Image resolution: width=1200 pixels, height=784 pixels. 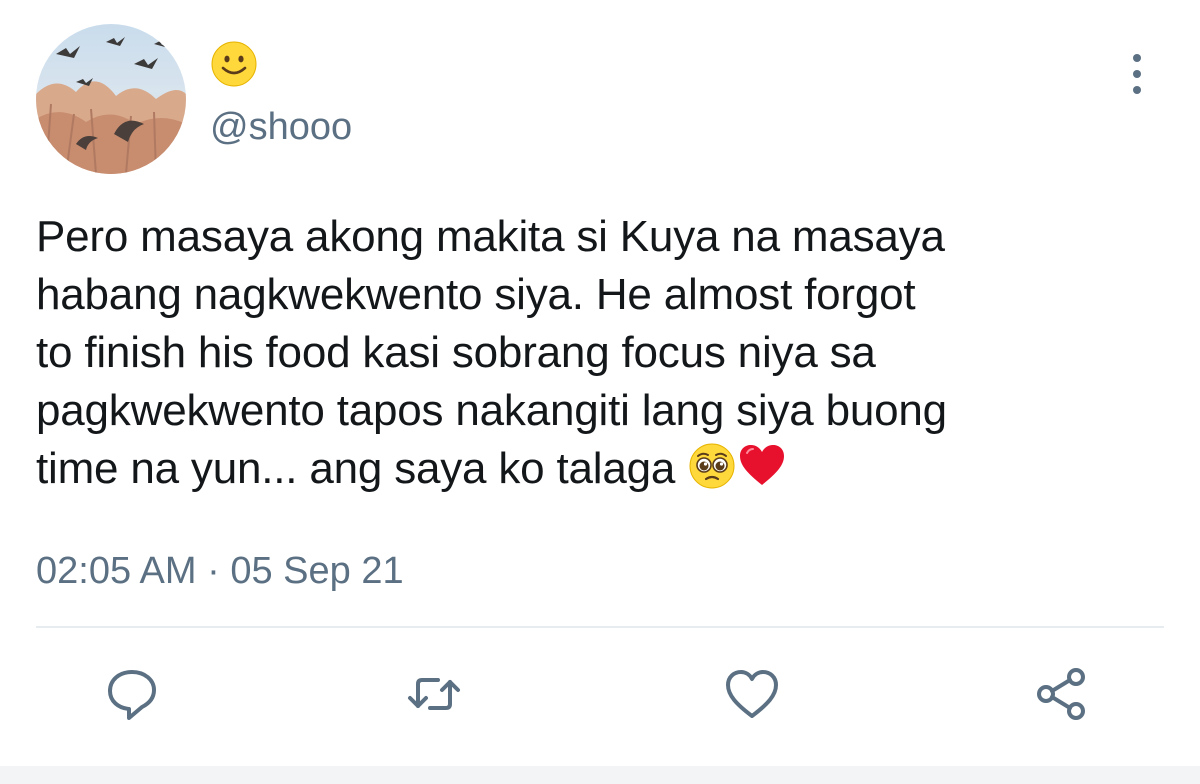 I want to click on user-handle: @shooo, so click(x=281, y=127).